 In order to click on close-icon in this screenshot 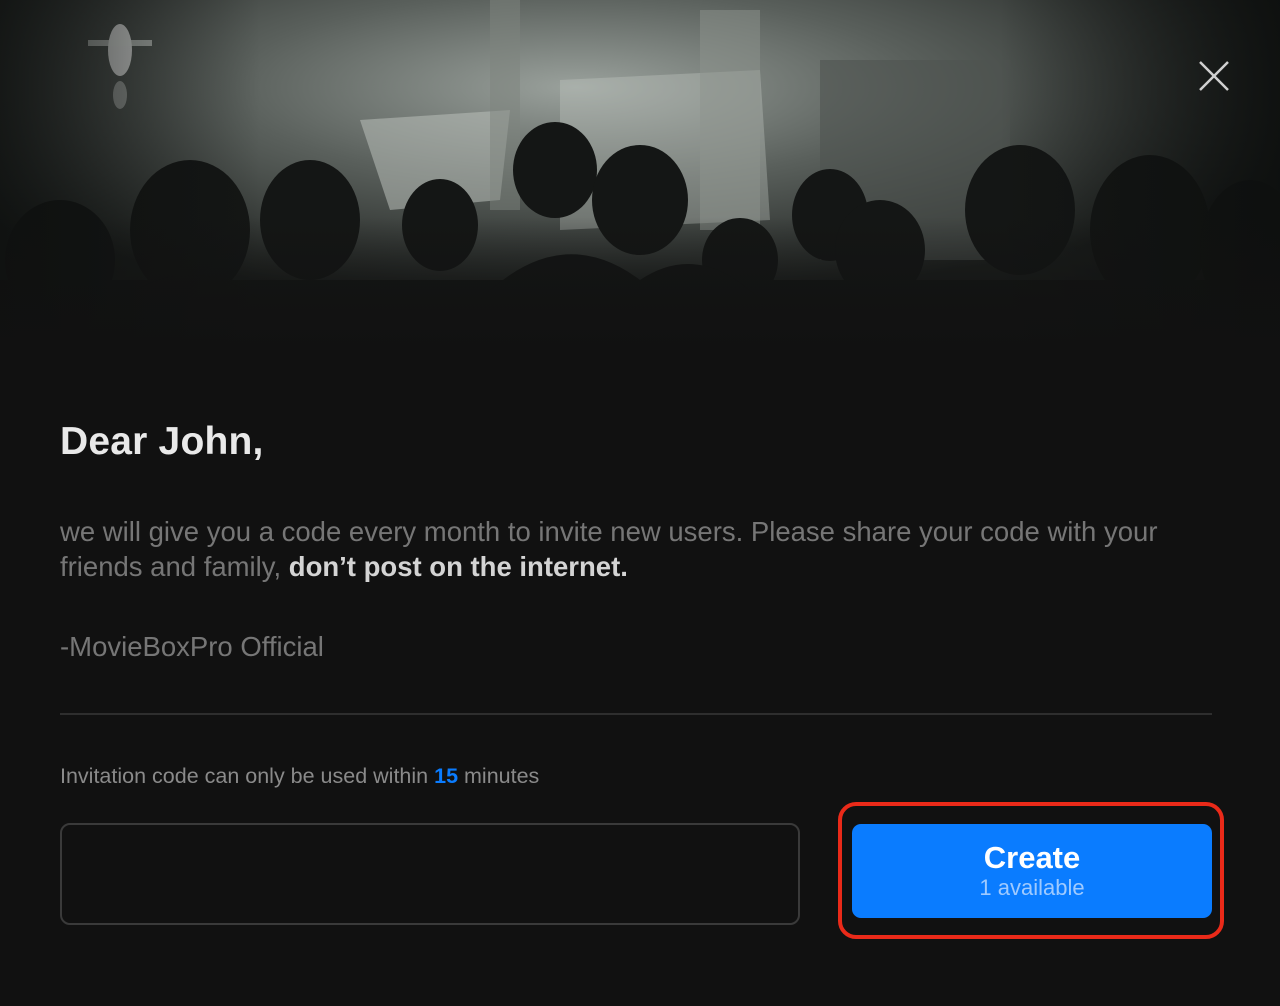, I will do `click(1214, 76)`.